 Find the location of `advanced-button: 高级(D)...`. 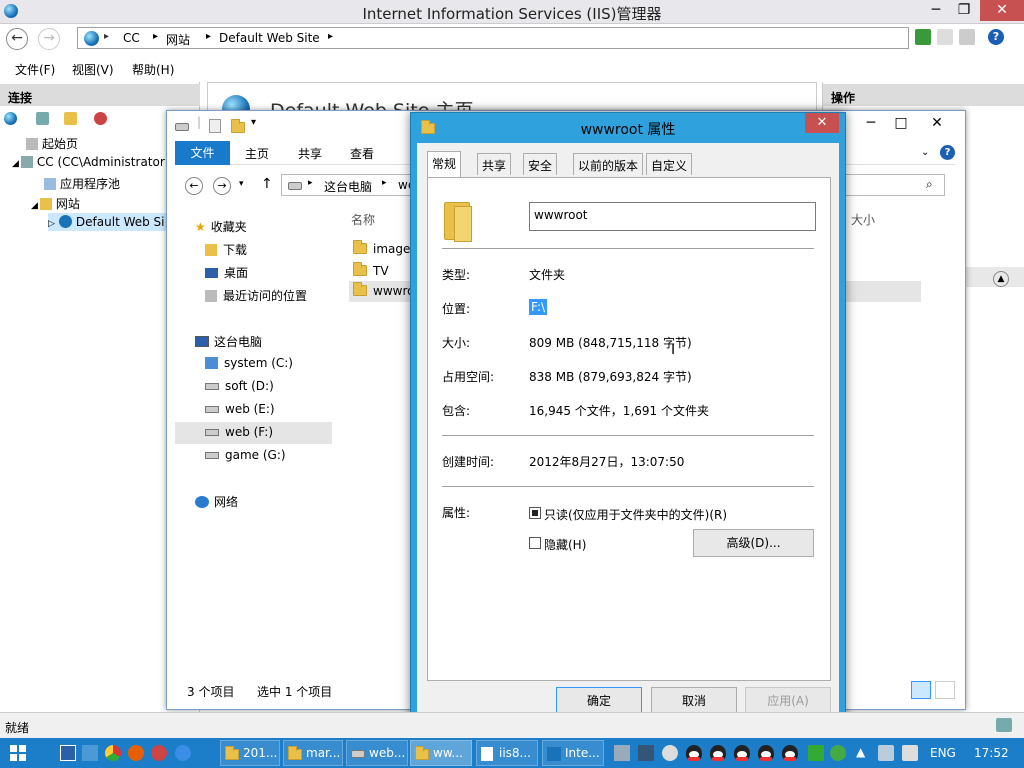

advanced-button: 高级(D)... is located at coordinates (753, 543).